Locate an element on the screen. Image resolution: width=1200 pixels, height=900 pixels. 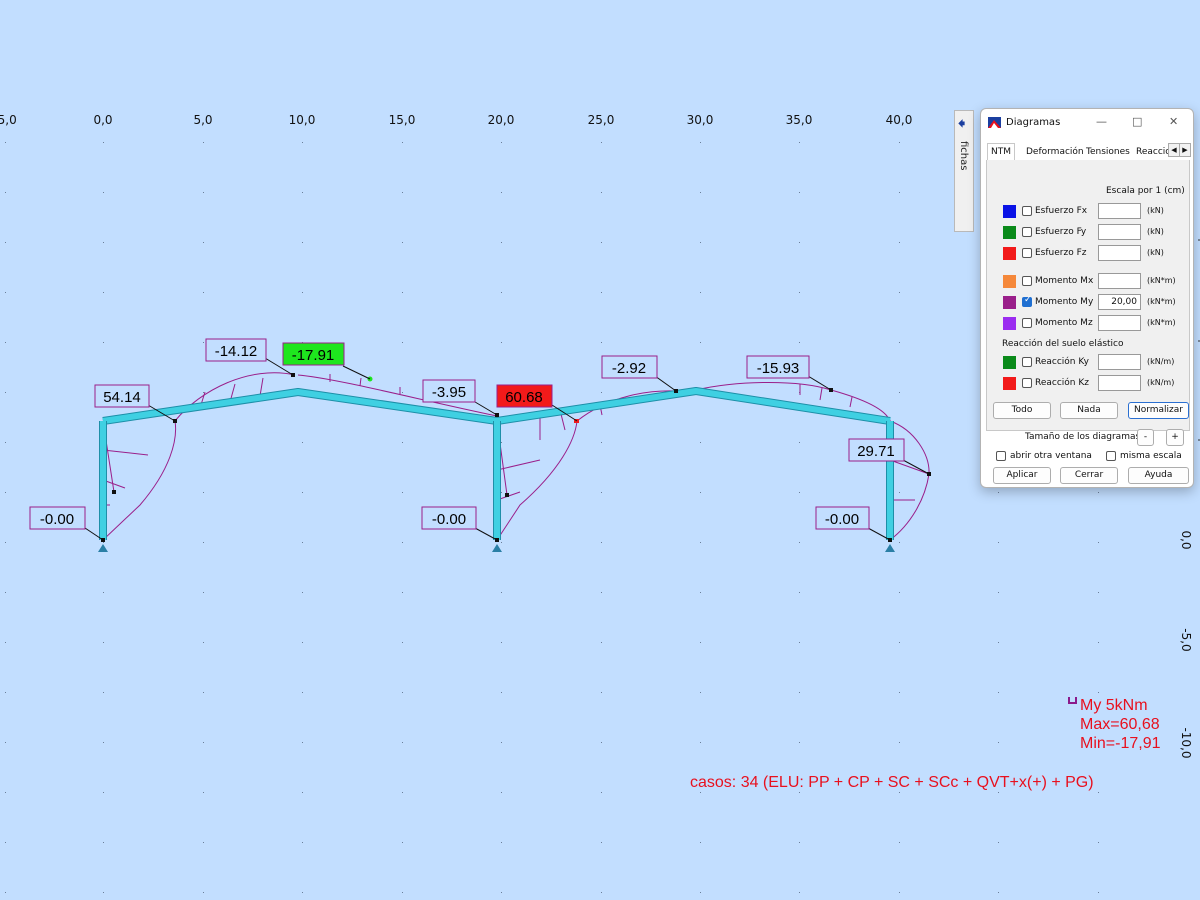
esfuerzo-fy-scale-input is located at coordinates (1119, 232).